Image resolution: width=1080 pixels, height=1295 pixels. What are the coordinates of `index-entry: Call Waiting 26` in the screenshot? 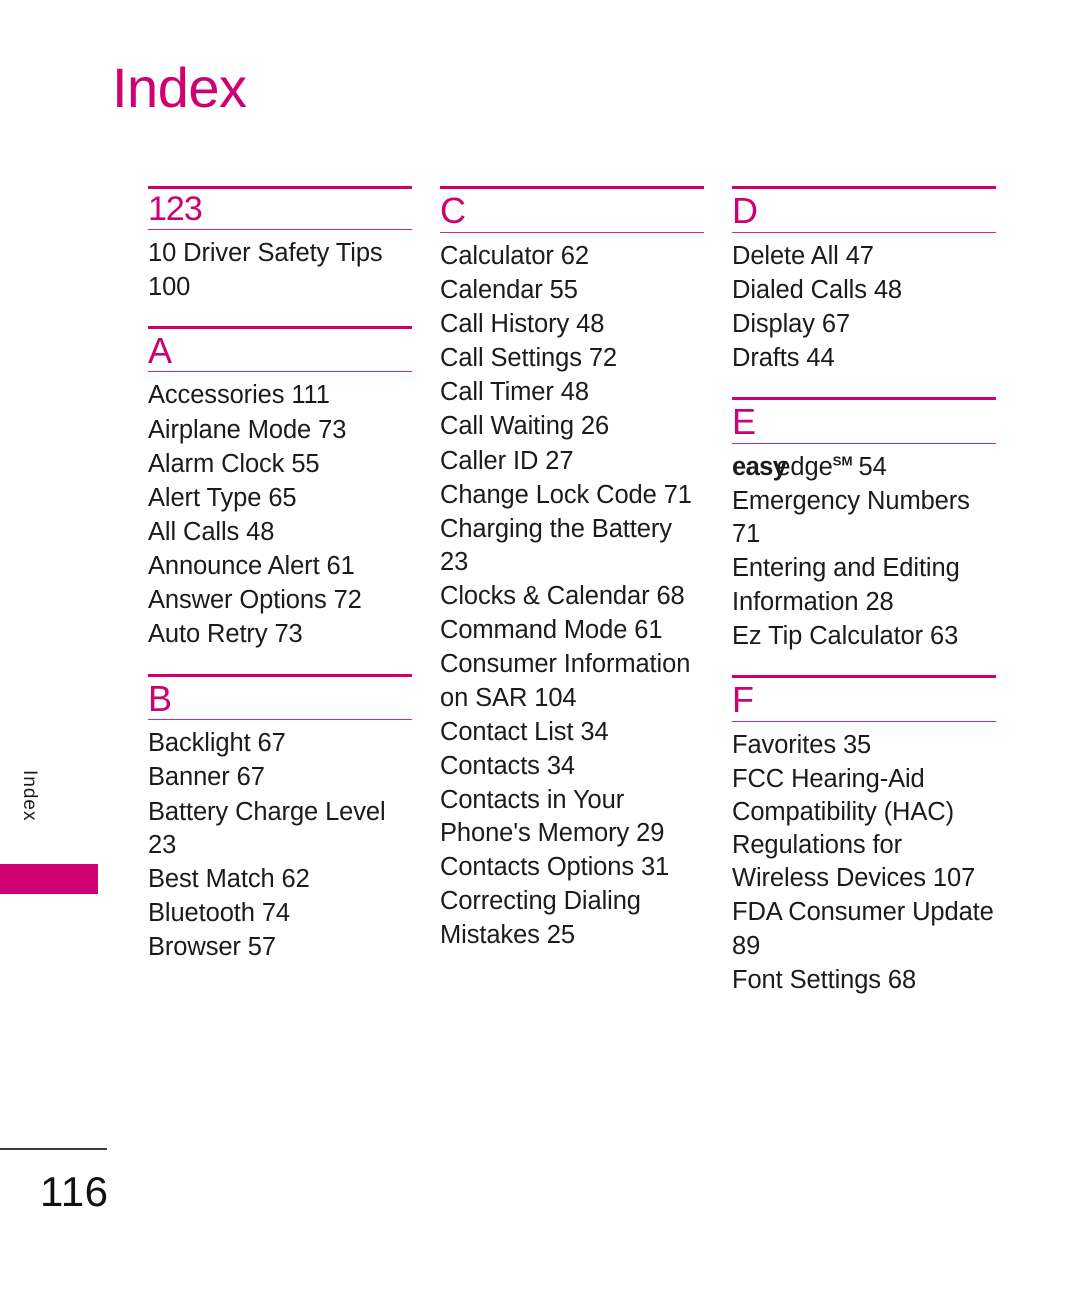 It's located at (525, 426).